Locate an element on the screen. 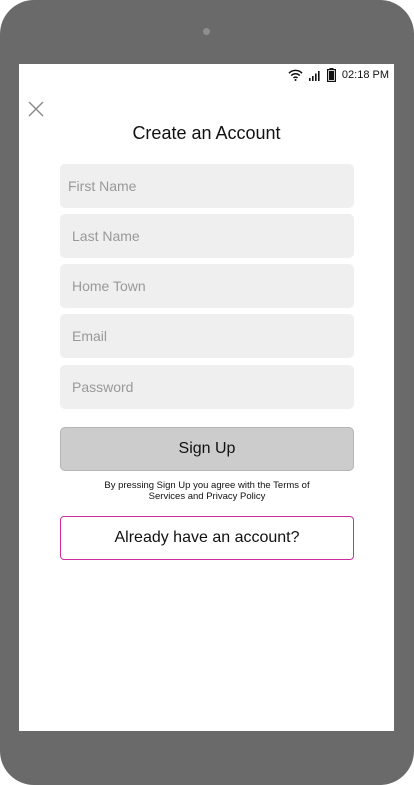 Image resolution: width=414 pixels, height=785 pixels. wifi-icon is located at coordinates (295, 75).